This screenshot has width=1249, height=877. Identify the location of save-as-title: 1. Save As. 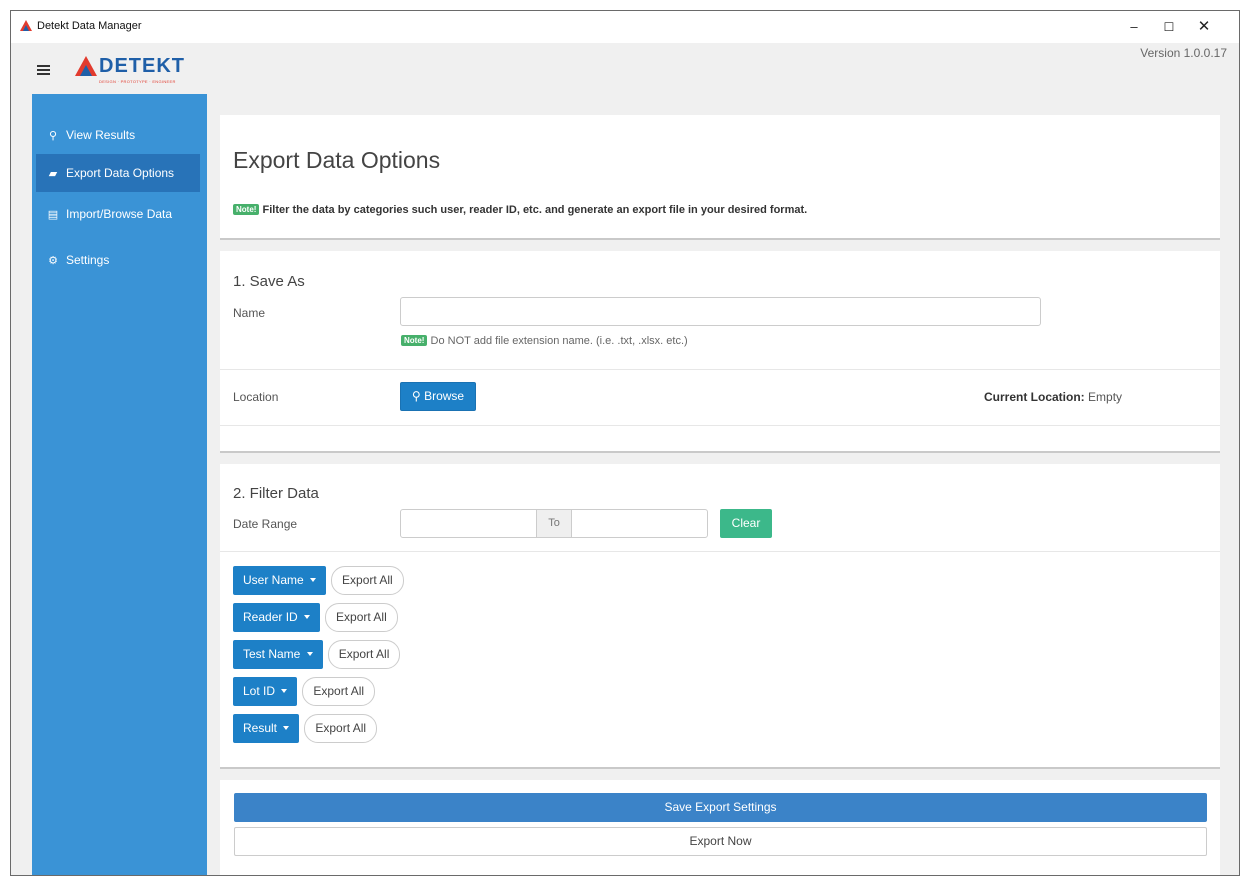
(269, 281).